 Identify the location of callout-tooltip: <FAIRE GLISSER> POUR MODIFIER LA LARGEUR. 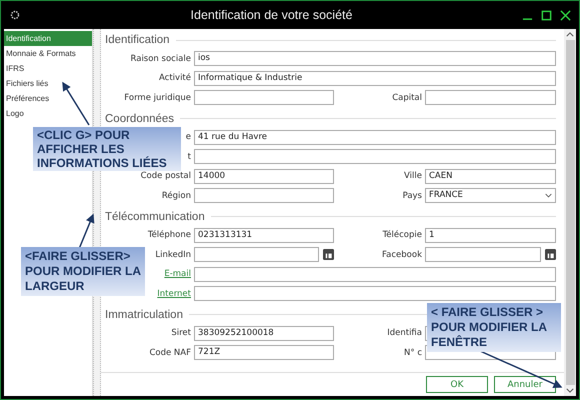
(83, 271).